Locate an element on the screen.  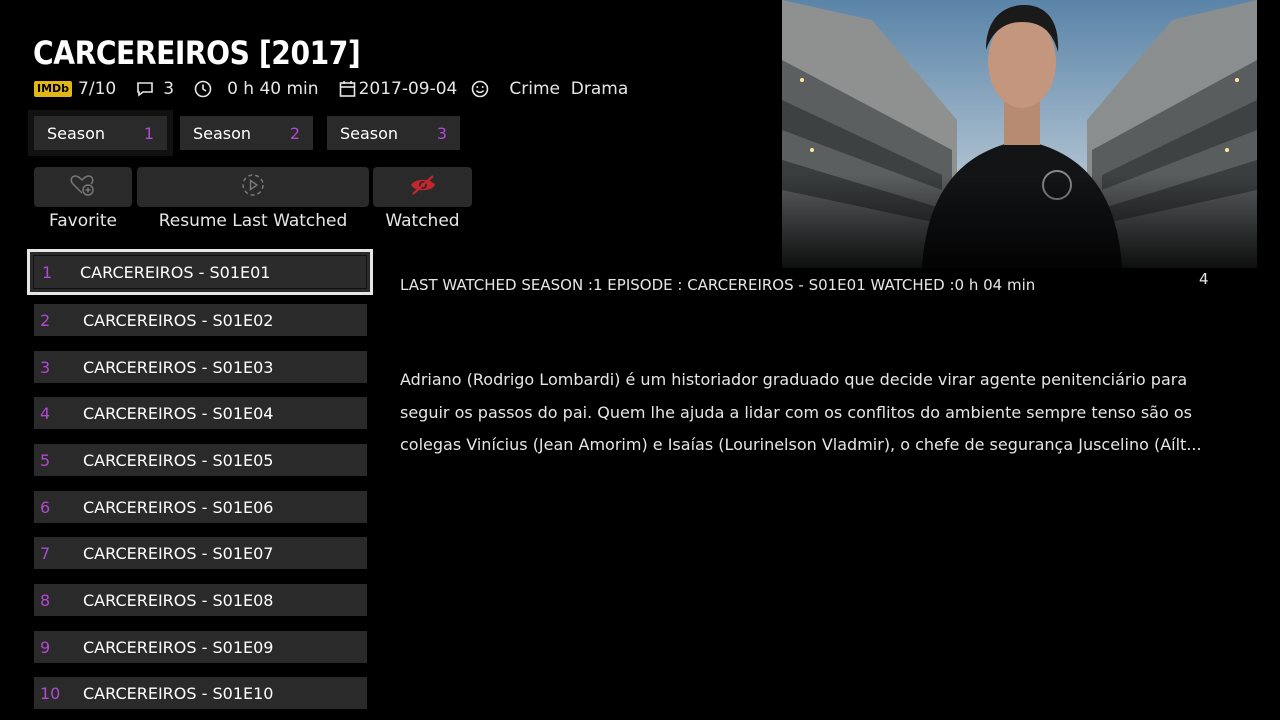
favorite-button is located at coordinates (83, 187).